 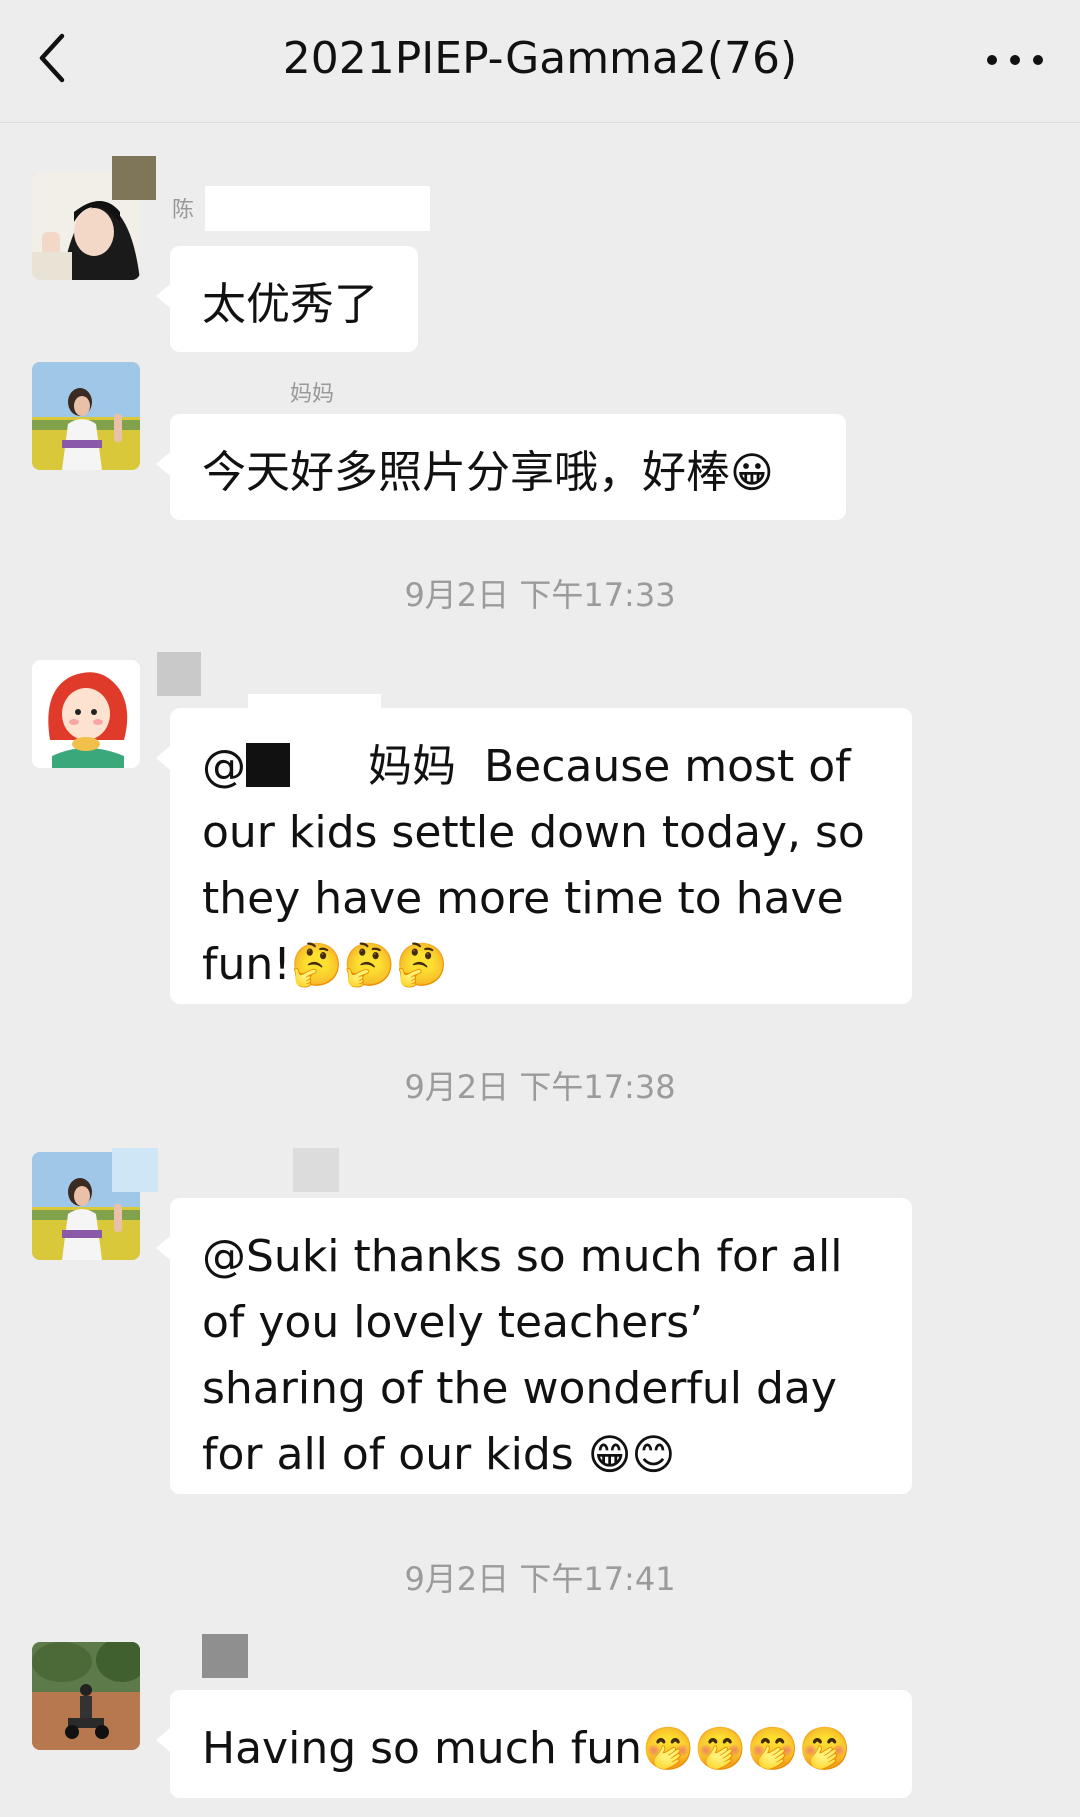 What do you see at coordinates (369, 964) in the screenshot?
I see `thinking-emoji-icon: 🤔🤔🤔` at bounding box center [369, 964].